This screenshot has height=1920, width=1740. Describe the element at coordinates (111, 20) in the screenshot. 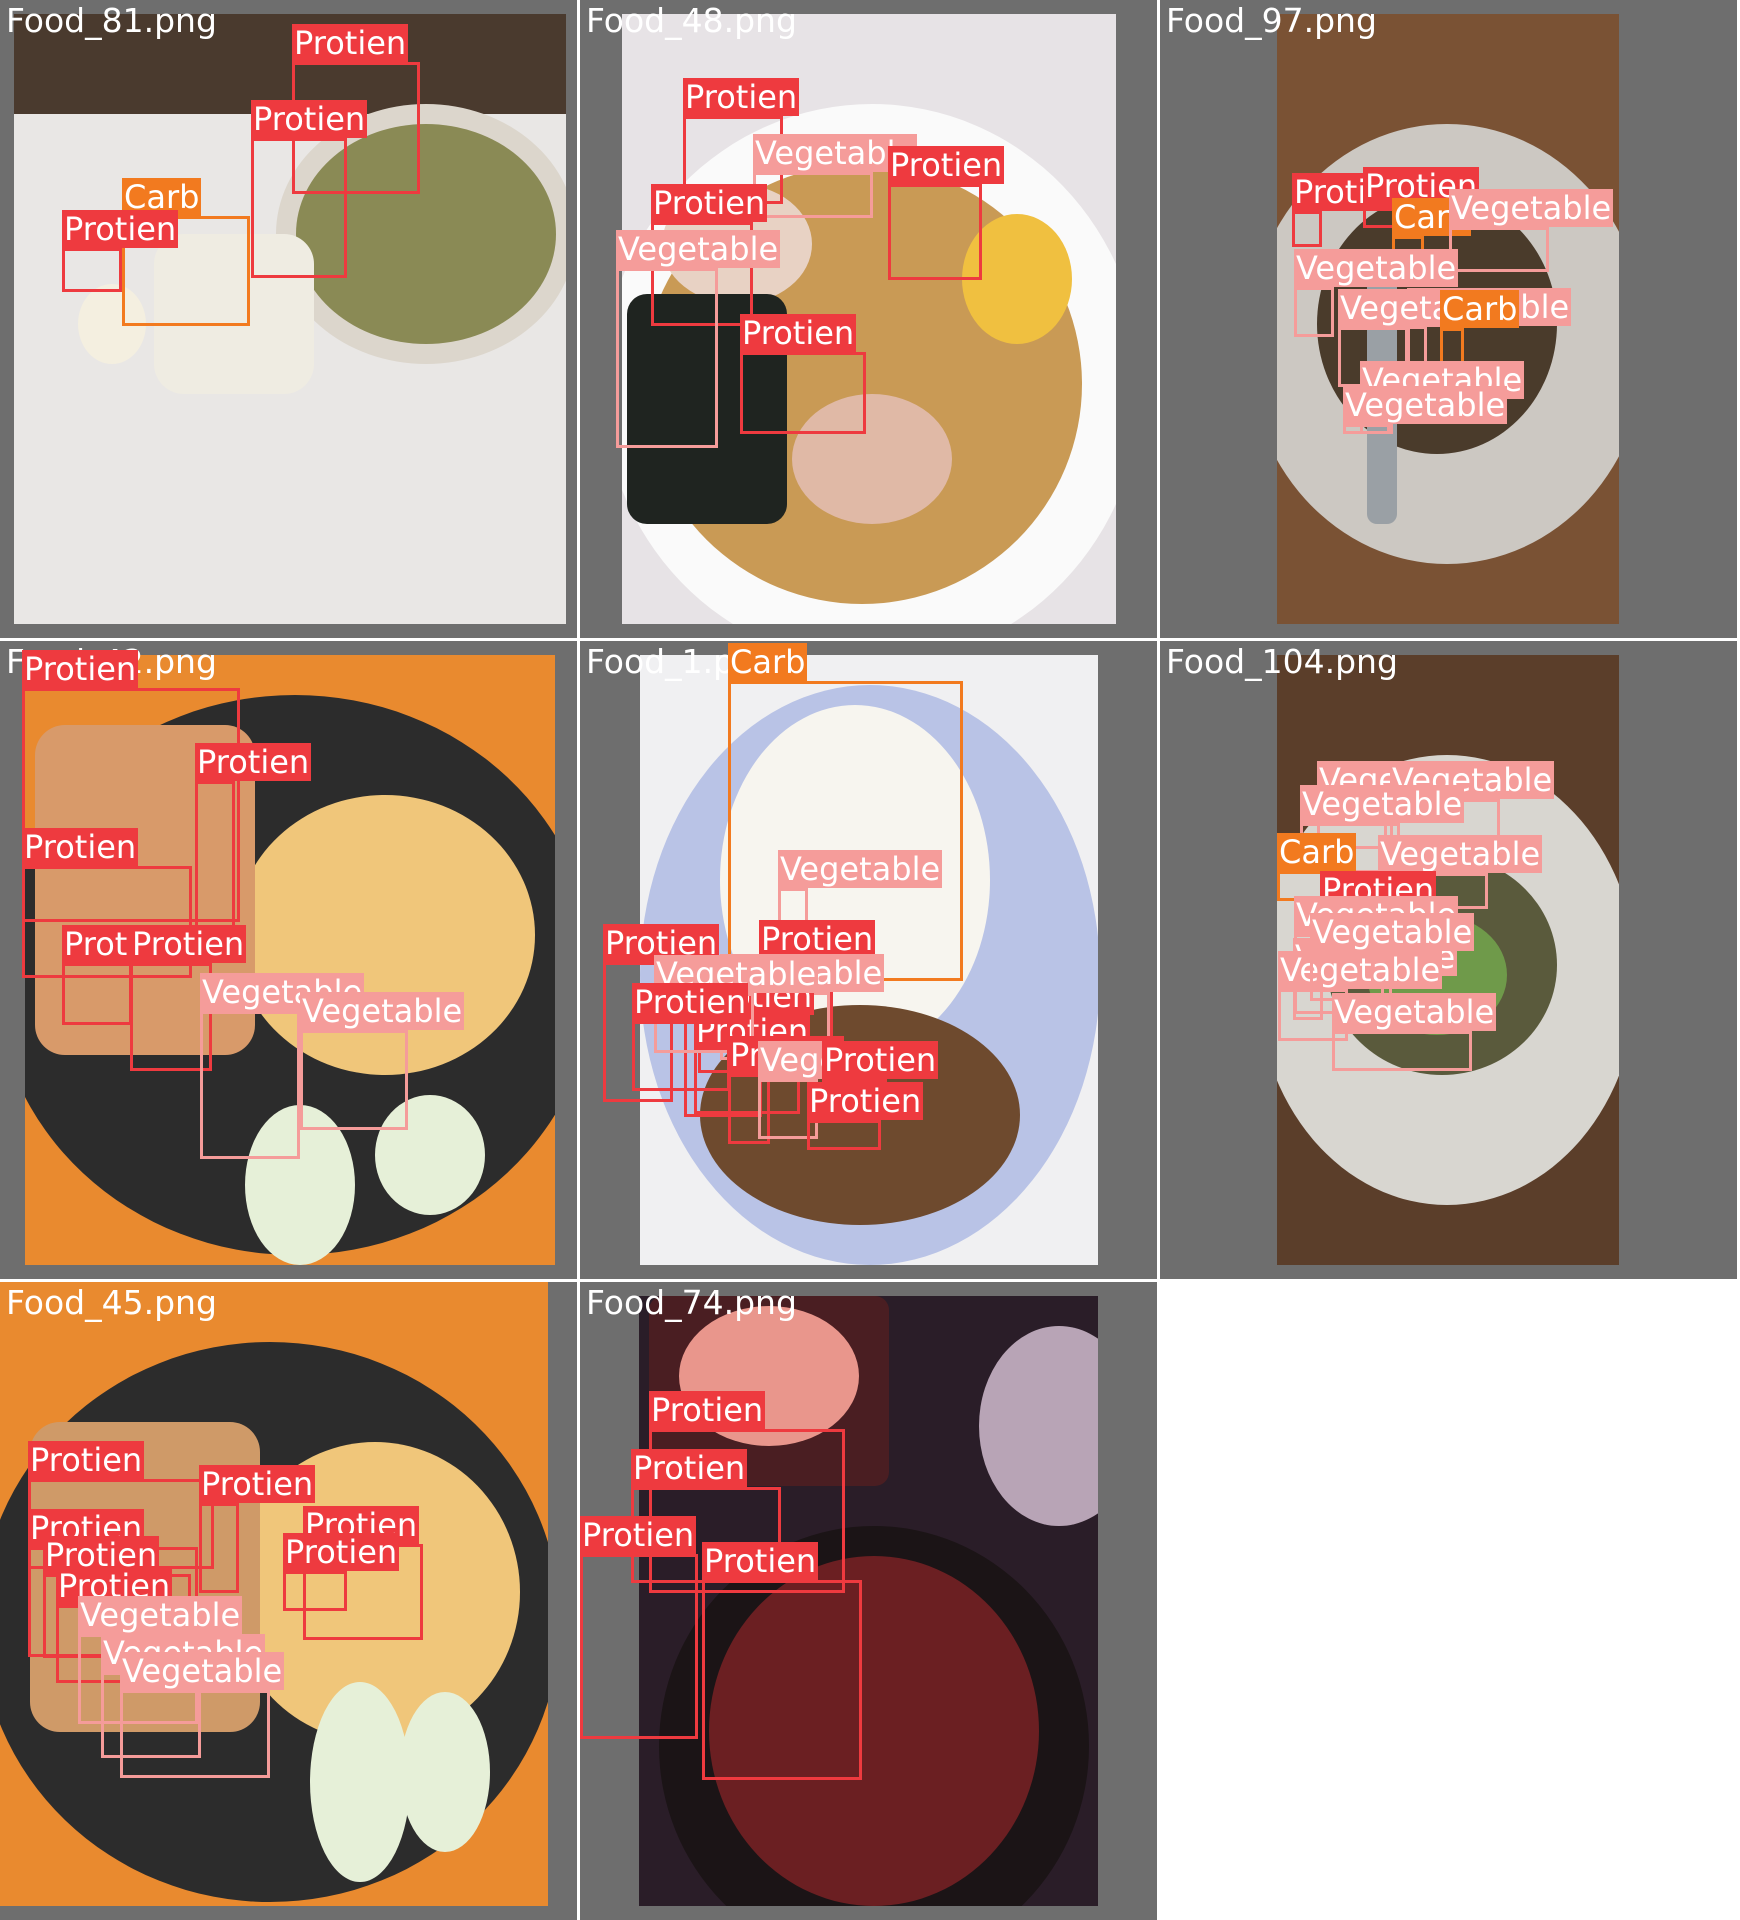

I see `tile-filename: Food_81.png` at that location.